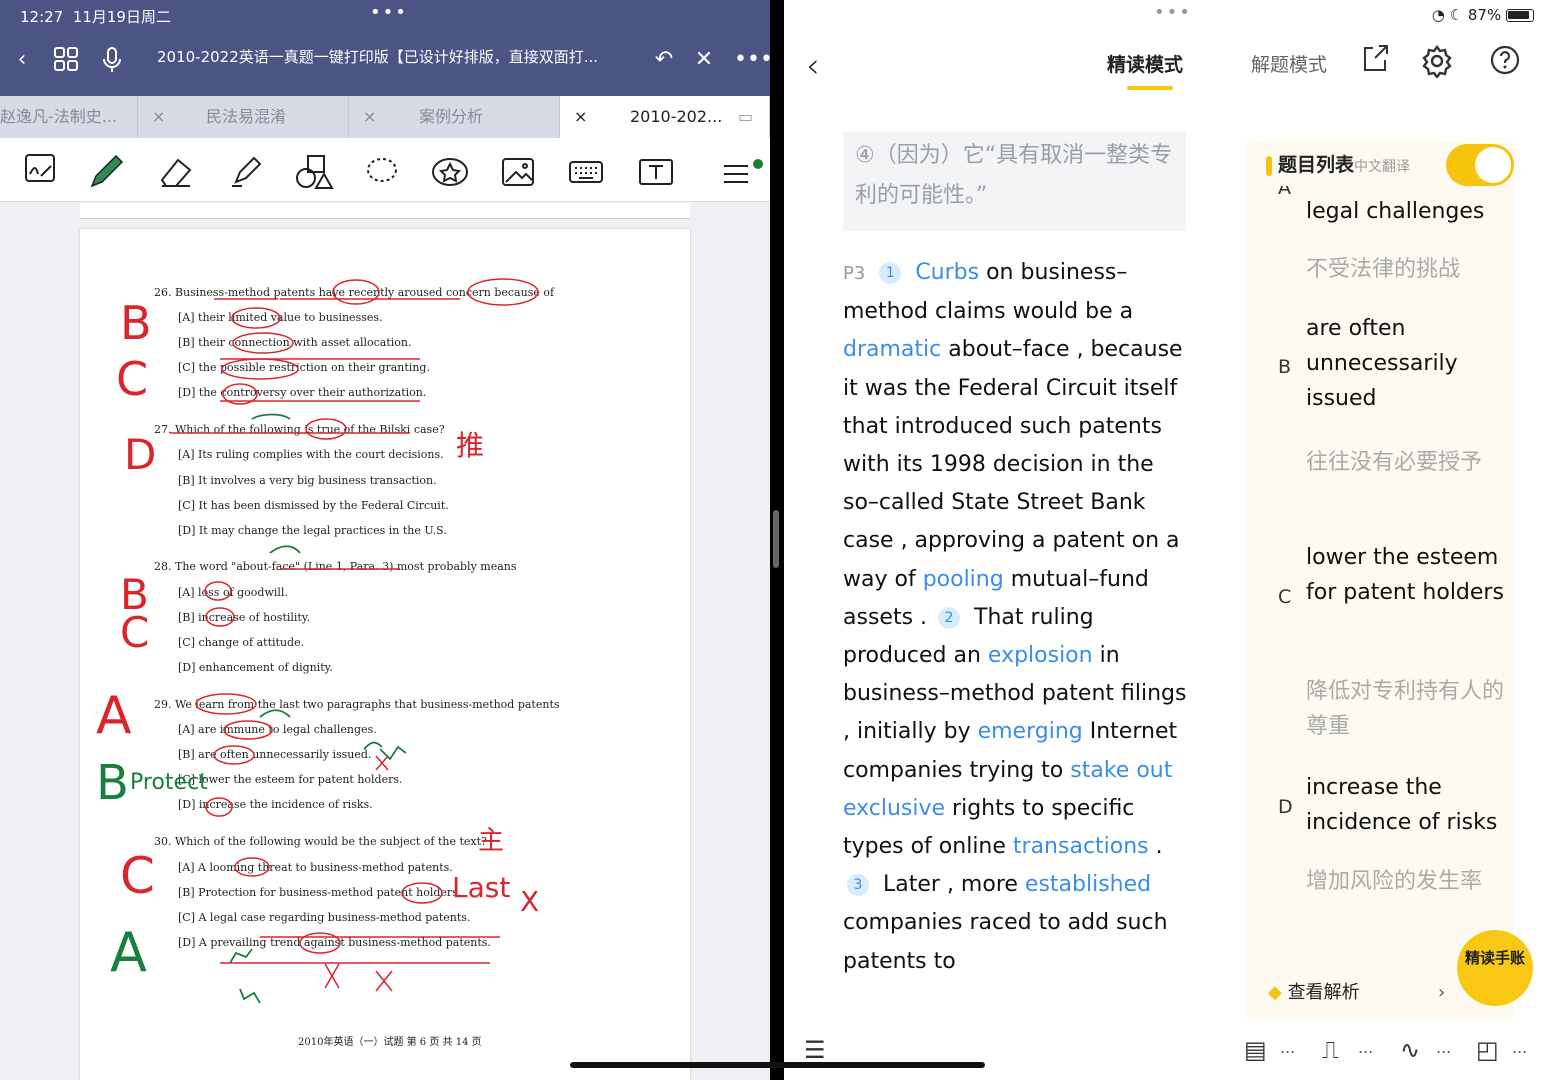 This screenshot has height=1080, width=1554. Describe the element at coordinates (1484, 15) in the screenshot. I see `battery-percent: 87%` at that location.